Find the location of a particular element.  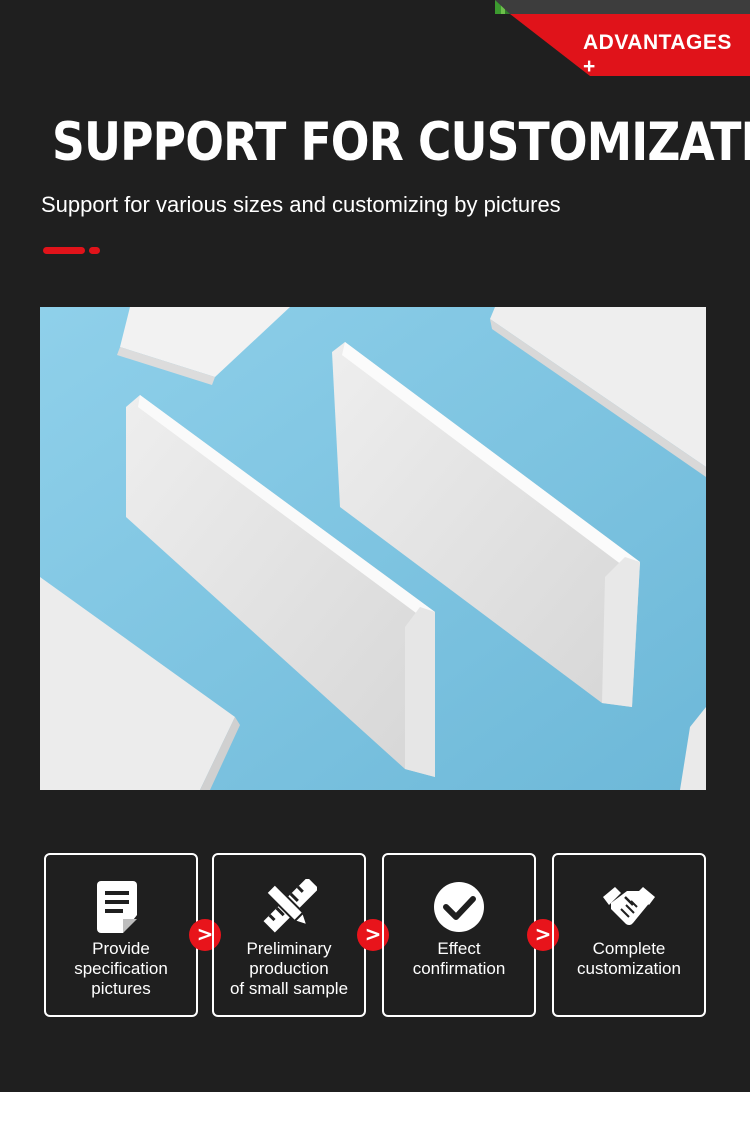

step-label-line: Provide is located at coordinates (121, 948).